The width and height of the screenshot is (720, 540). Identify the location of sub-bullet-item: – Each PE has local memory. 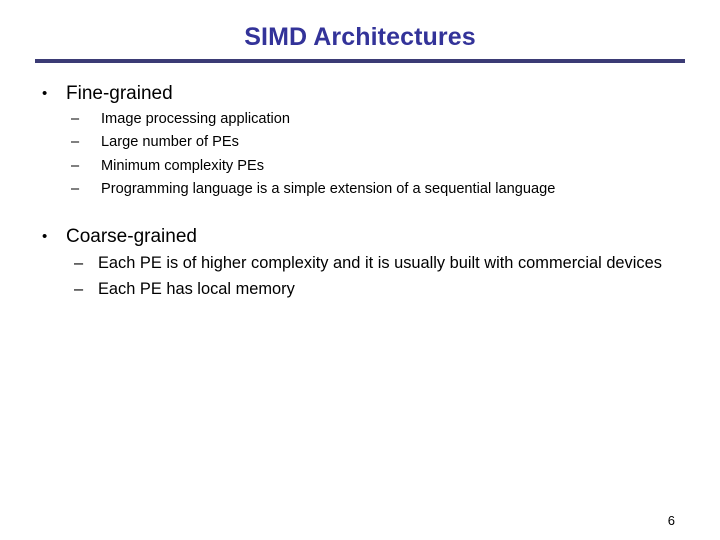
(360, 289).